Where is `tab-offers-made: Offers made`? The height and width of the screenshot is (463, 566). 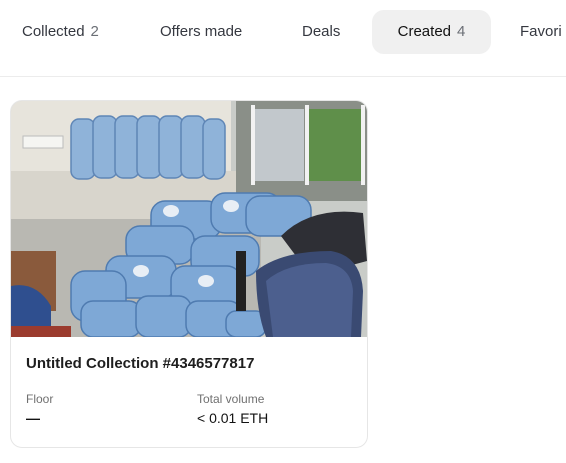 tab-offers-made: Offers made is located at coordinates (201, 32).